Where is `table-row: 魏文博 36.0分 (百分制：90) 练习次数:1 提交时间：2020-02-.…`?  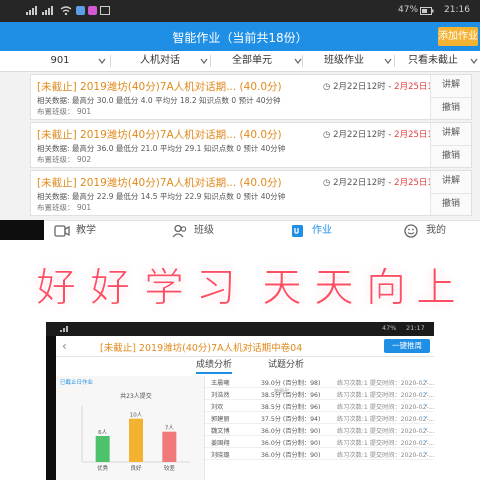 table-row: 魏文博 36.0分 (百分制：90) 练习次数:1 提交时间：2020-02-.… is located at coordinates (319, 430).